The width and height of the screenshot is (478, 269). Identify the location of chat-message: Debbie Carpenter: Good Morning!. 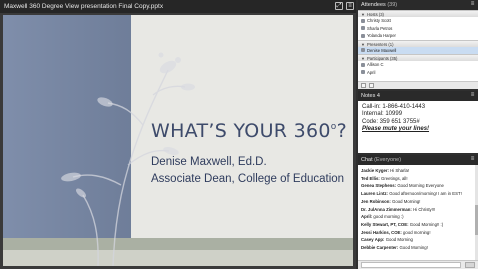
(394, 248).